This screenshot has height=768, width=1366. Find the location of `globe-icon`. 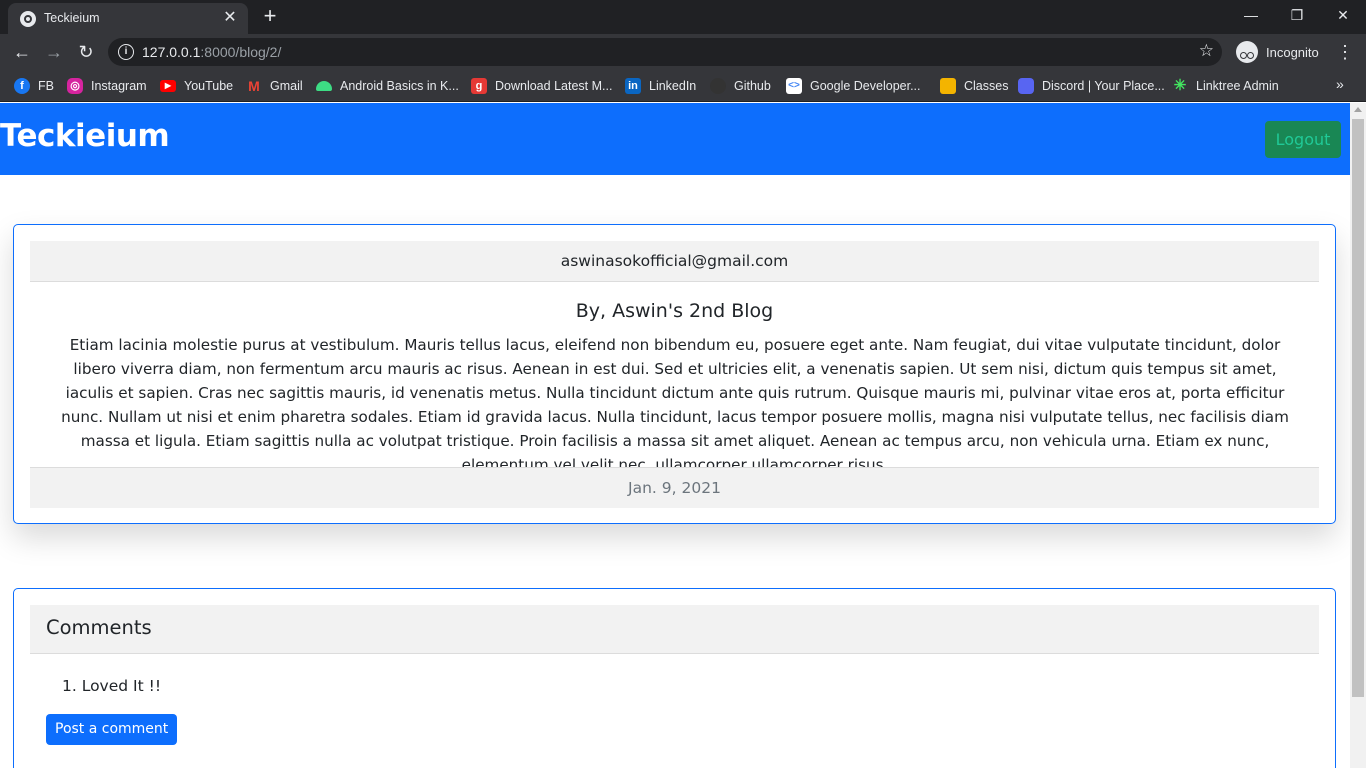

globe-icon is located at coordinates (28, 19).